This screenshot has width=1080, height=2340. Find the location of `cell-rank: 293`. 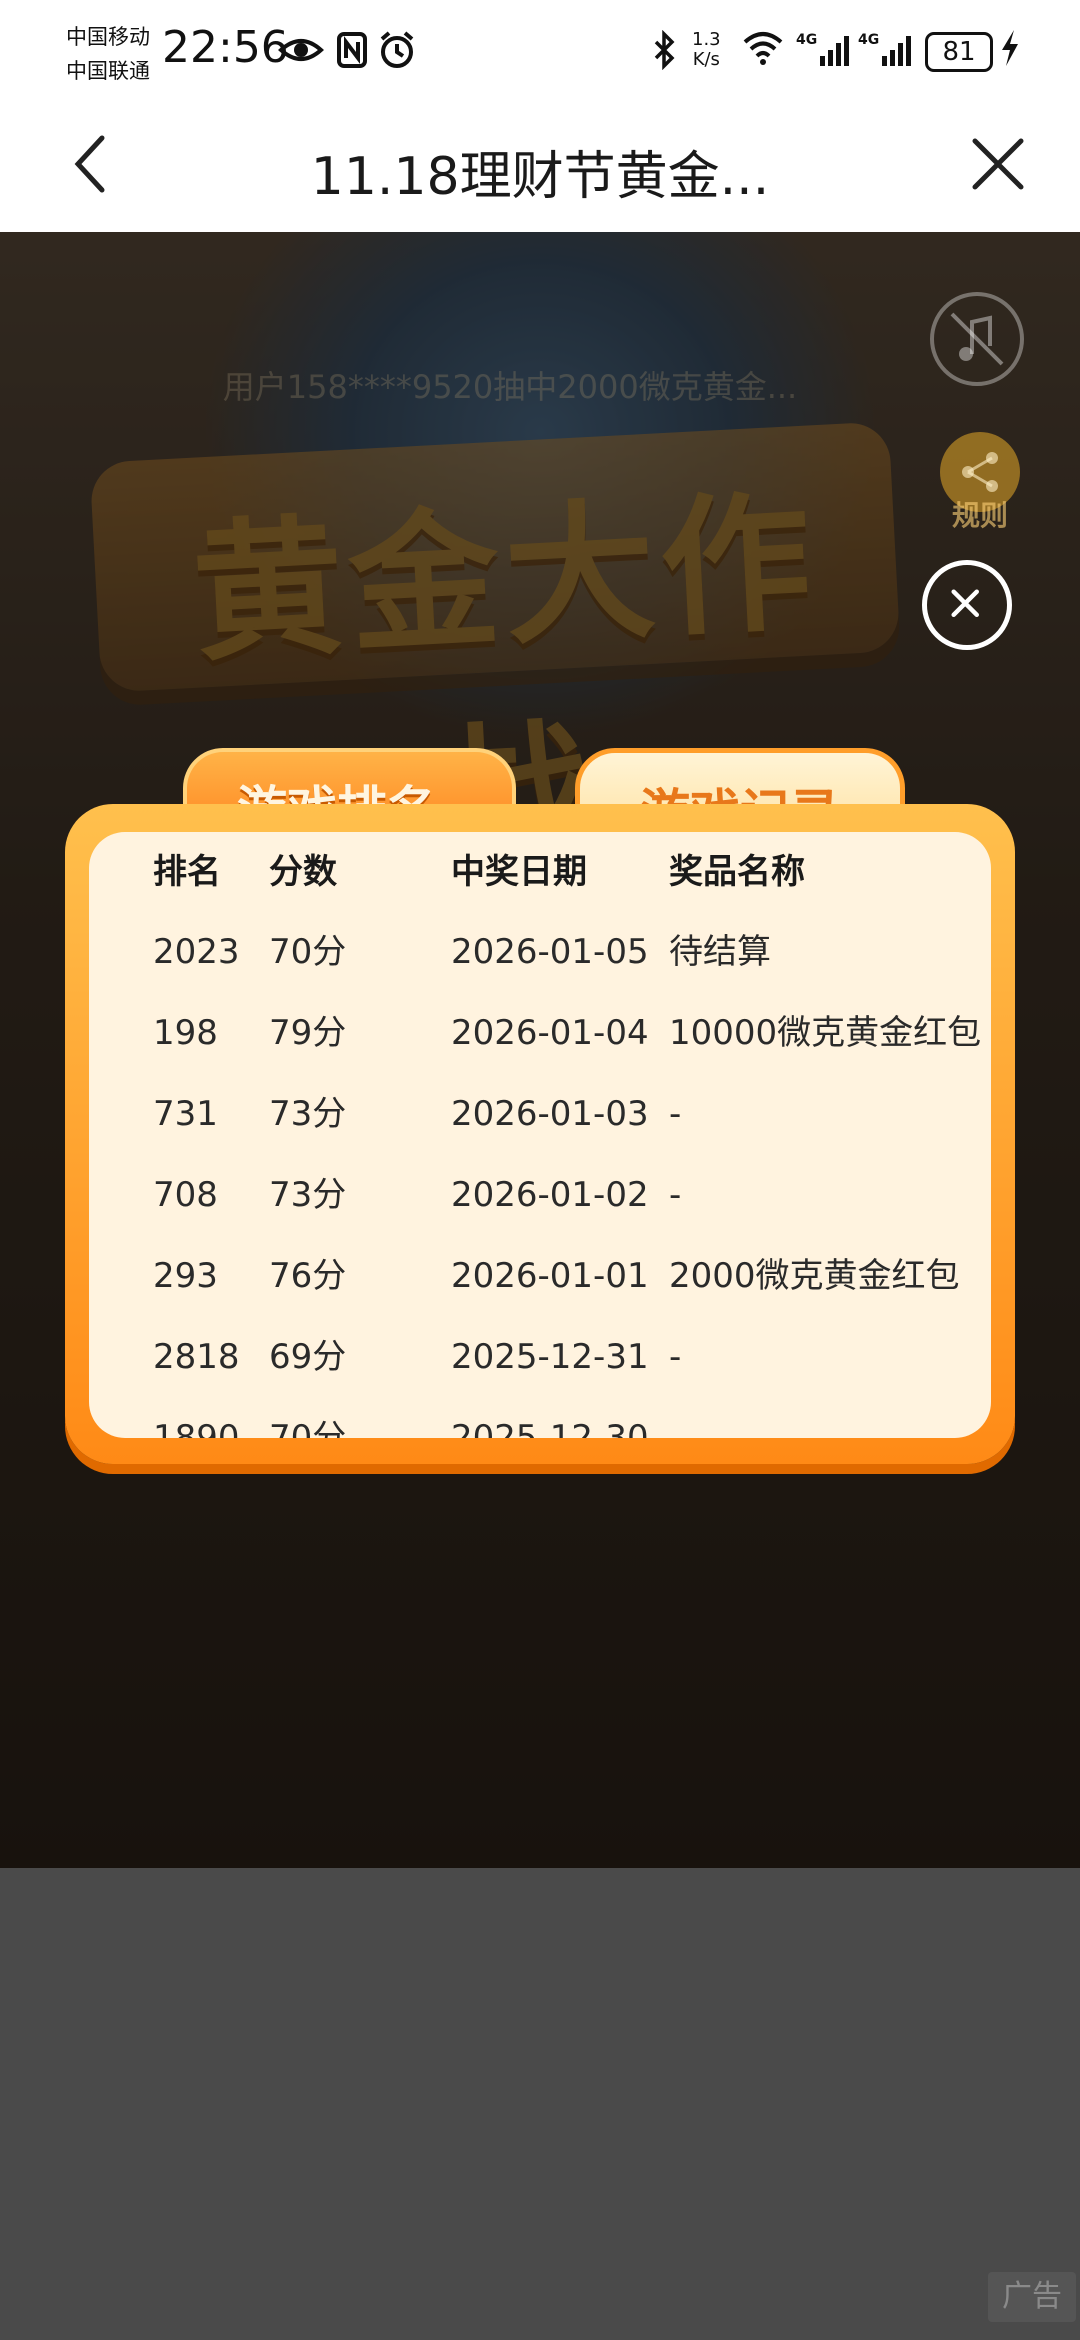

cell-rank: 293 is located at coordinates (185, 1276).